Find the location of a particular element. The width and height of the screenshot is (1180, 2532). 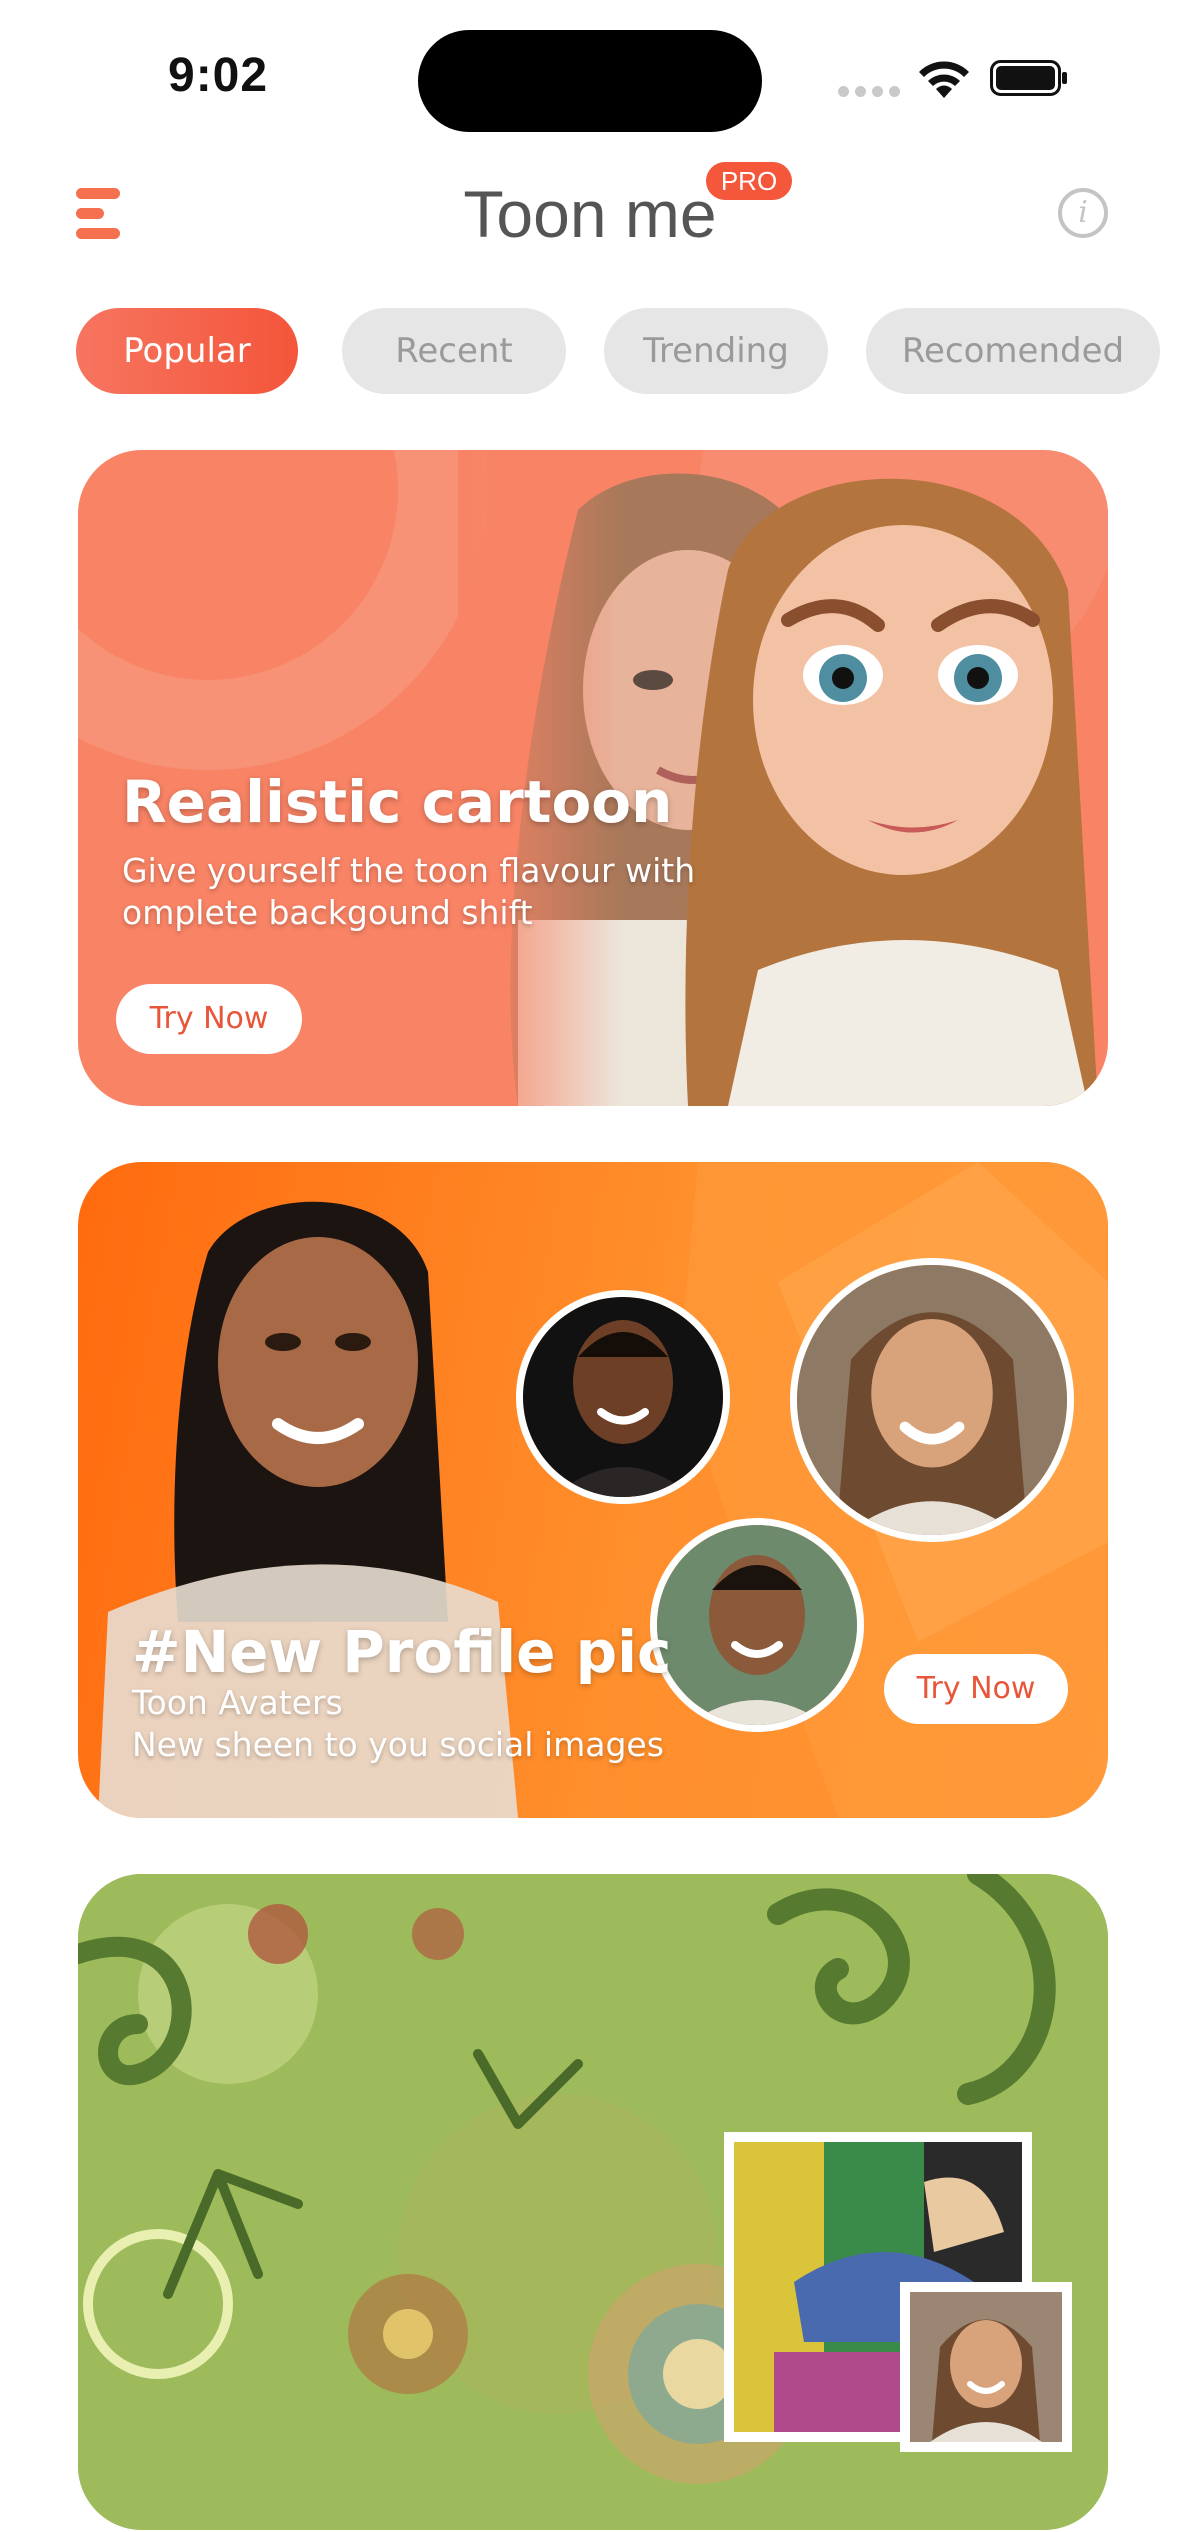

card-description-line-2: omplete backgound shift is located at coordinates (327, 912).